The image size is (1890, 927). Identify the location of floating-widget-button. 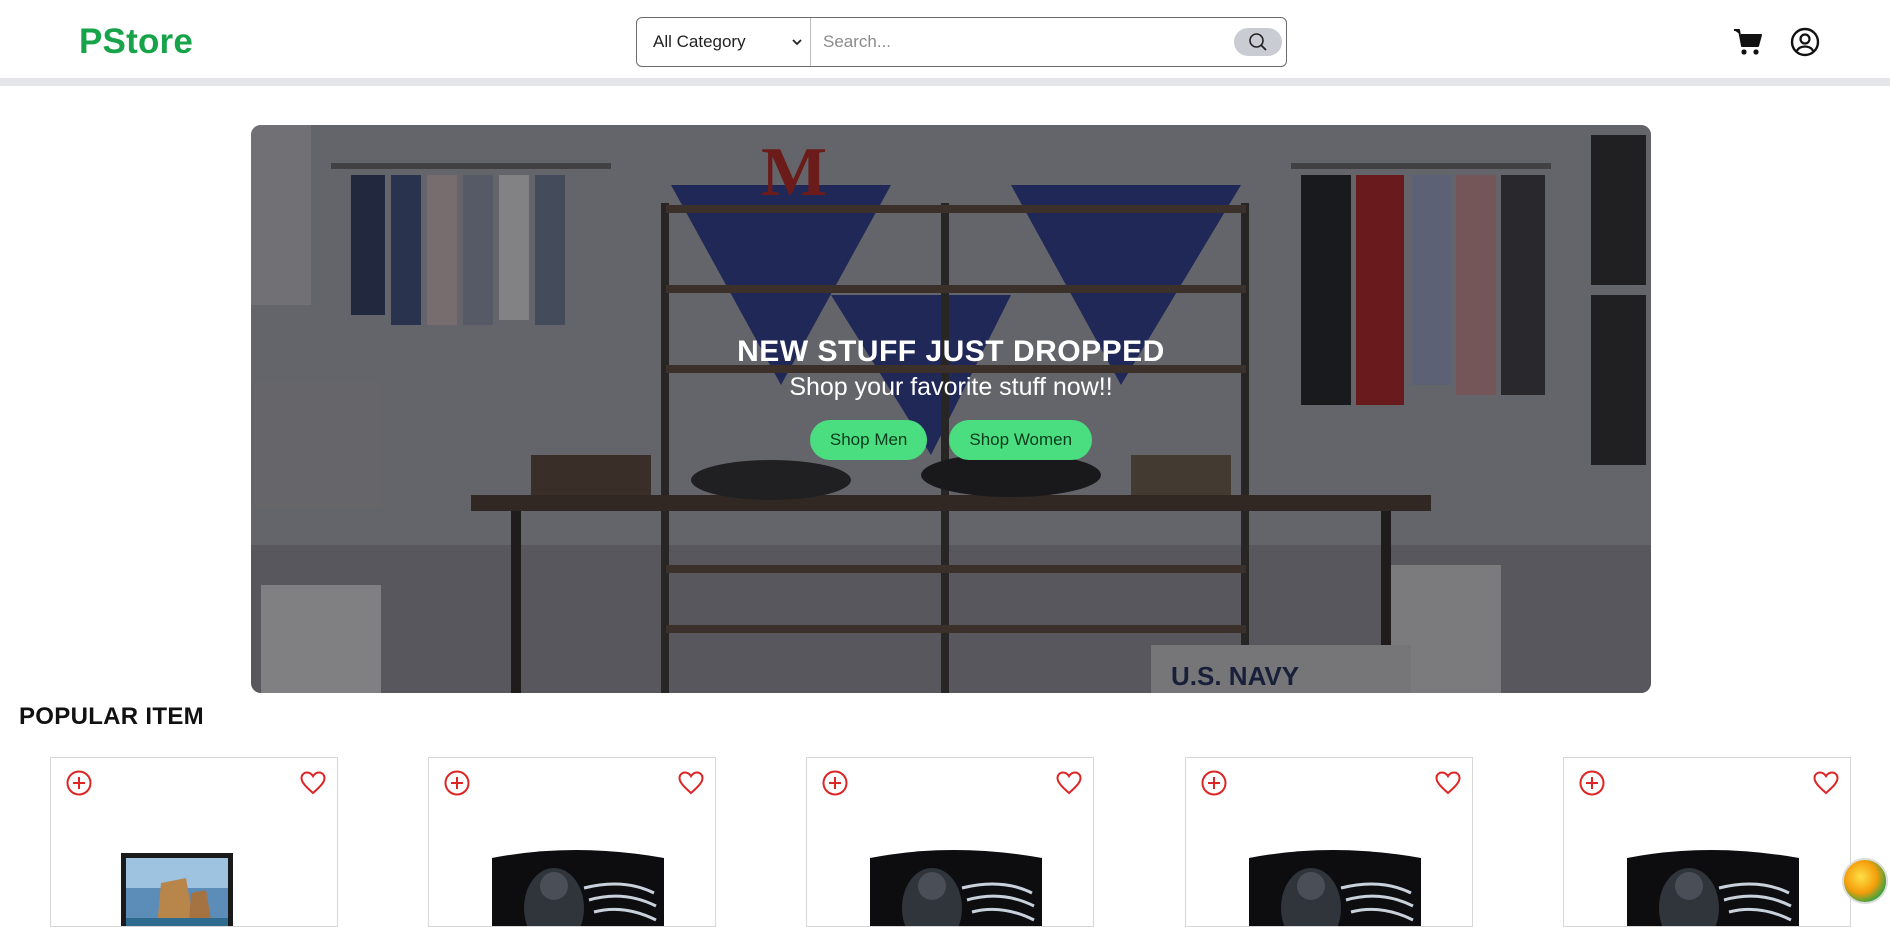
(1865, 881).